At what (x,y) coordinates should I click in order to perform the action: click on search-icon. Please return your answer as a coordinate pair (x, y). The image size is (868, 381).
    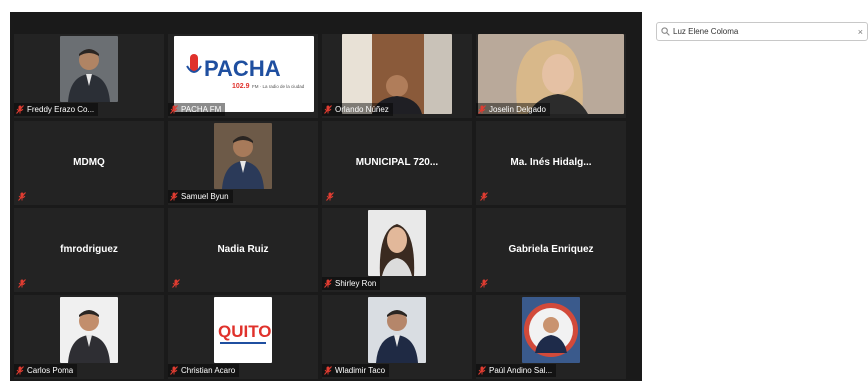
    Looking at the image, I should click on (665, 31).